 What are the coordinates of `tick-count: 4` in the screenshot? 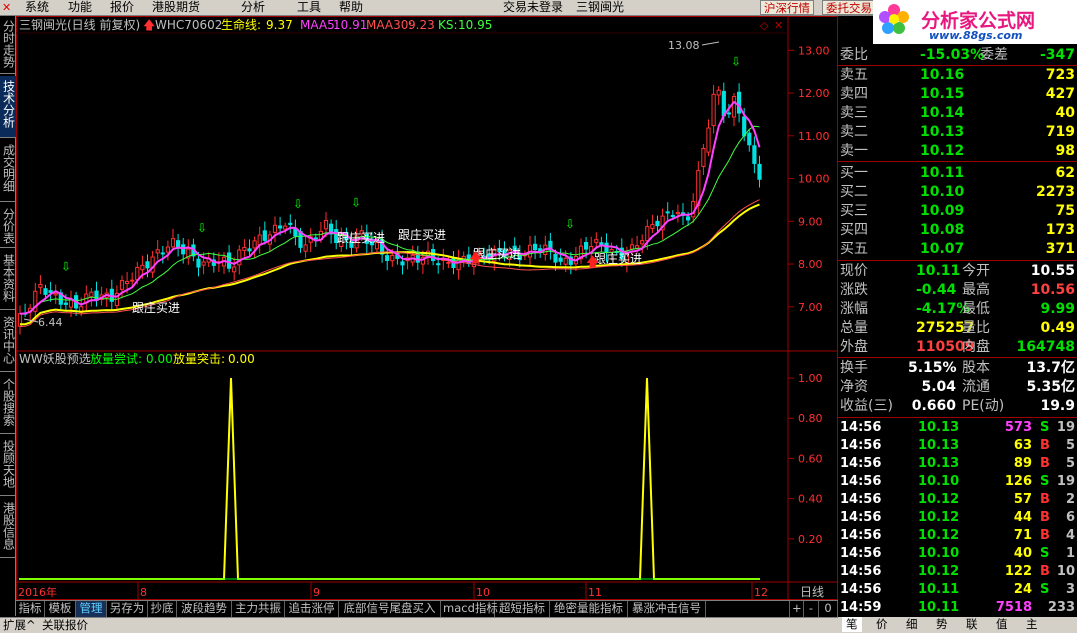 It's located at (1070, 535).